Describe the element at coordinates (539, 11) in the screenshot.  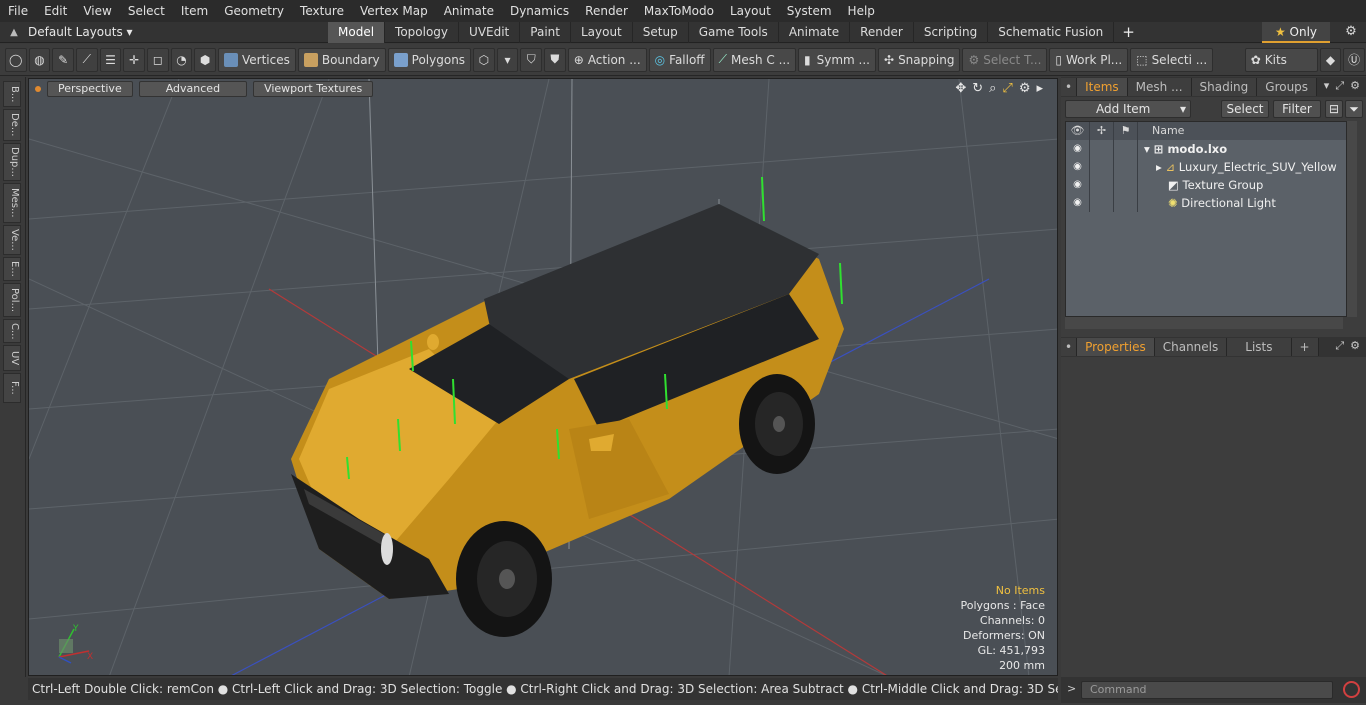
I see `menu-dynamics: Dynamics` at that location.